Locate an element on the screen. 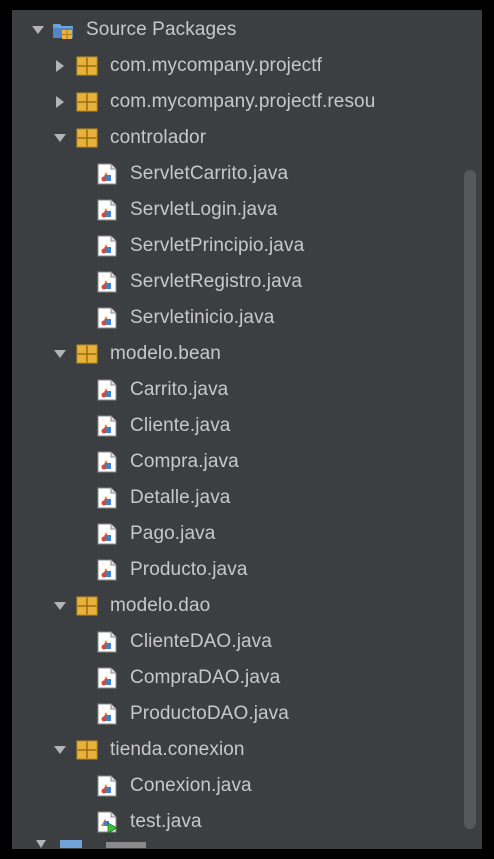 The image size is (494, 859). tree-node-package: com.mycompany.projectf.resou is located at coordinates (255, 102).